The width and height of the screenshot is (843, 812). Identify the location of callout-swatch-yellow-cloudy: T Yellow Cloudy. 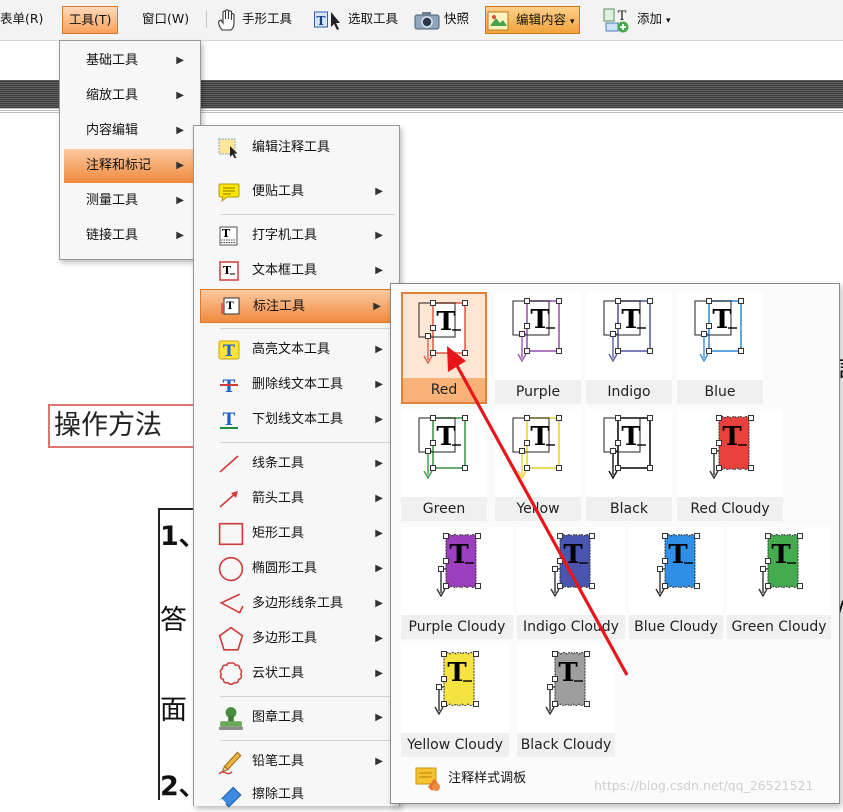
(455, 701).